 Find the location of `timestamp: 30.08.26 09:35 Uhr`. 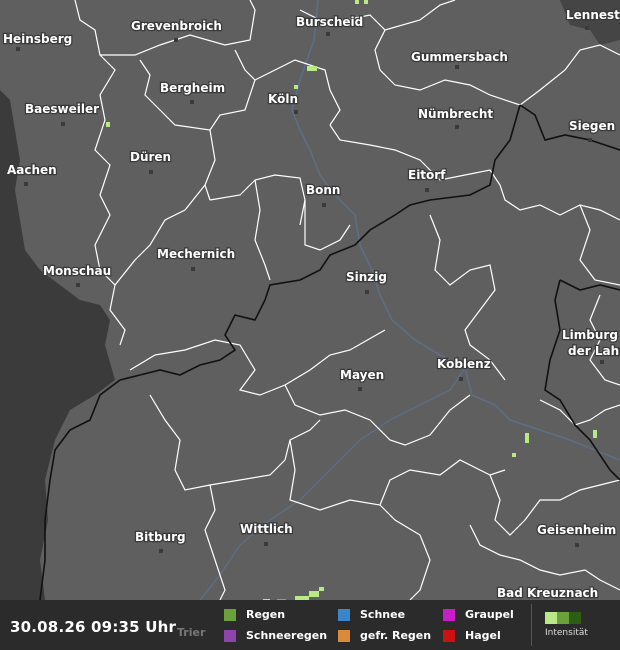

timestamp: 30.08.26 09:35 Uhr is located at coordinates (93, 627).